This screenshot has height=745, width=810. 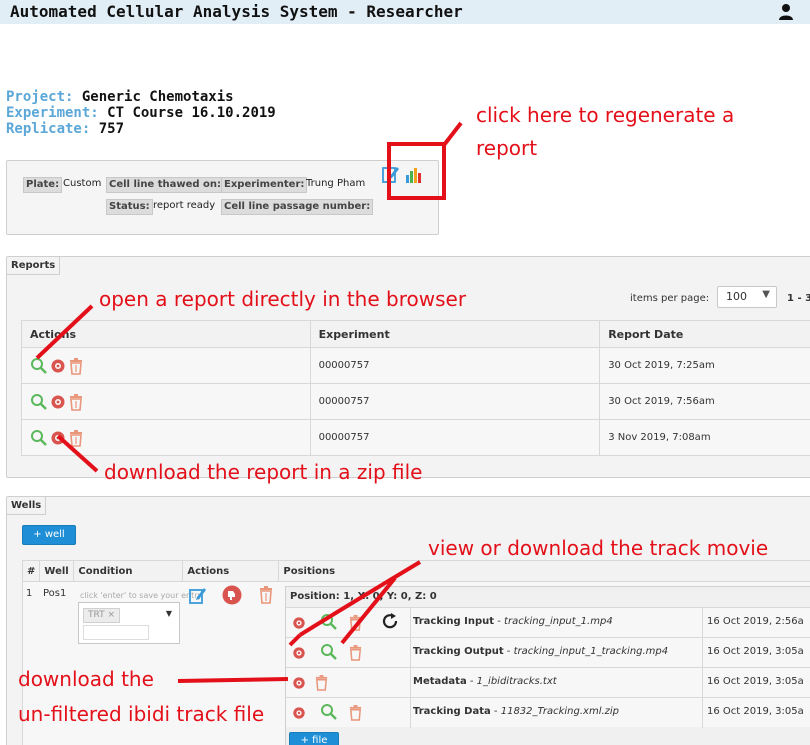 I want to click on status-label: Status:, so click(x=129, y=207).